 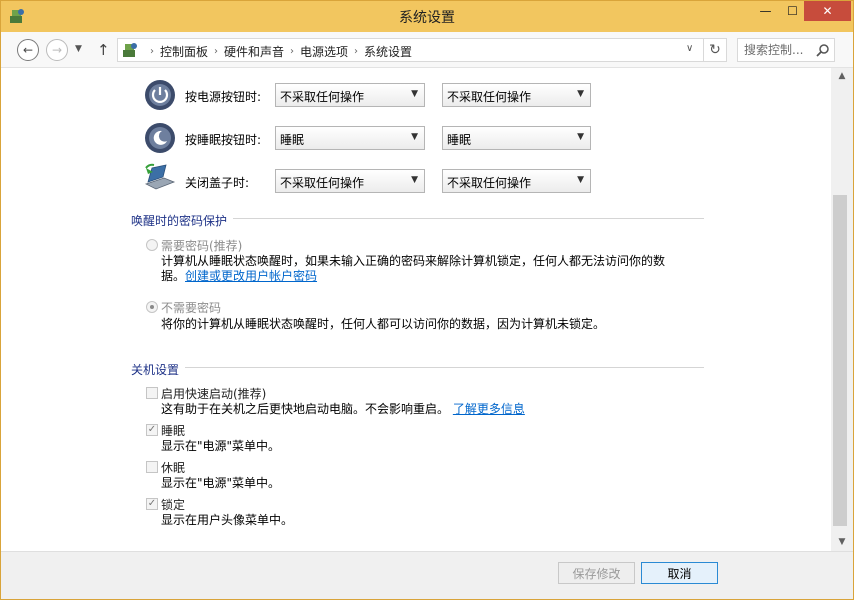 What do you see at coordinates (221, 483) in the screenshot?
I see `hibernate-desc: 显示在"电源"菜单中。` at bounding box center [221, 483].